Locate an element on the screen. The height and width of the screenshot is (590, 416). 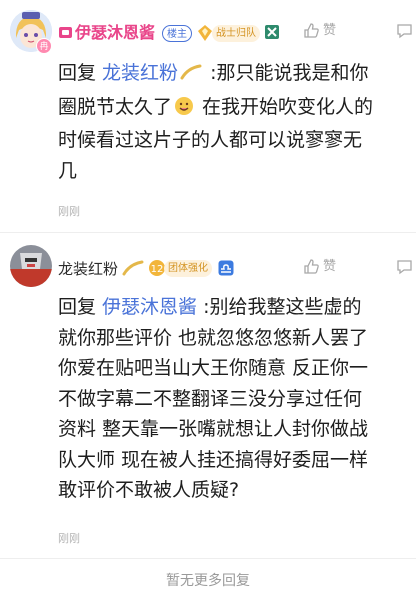
mention-link: 龙装红粉 is located at coordinates (140, 73).